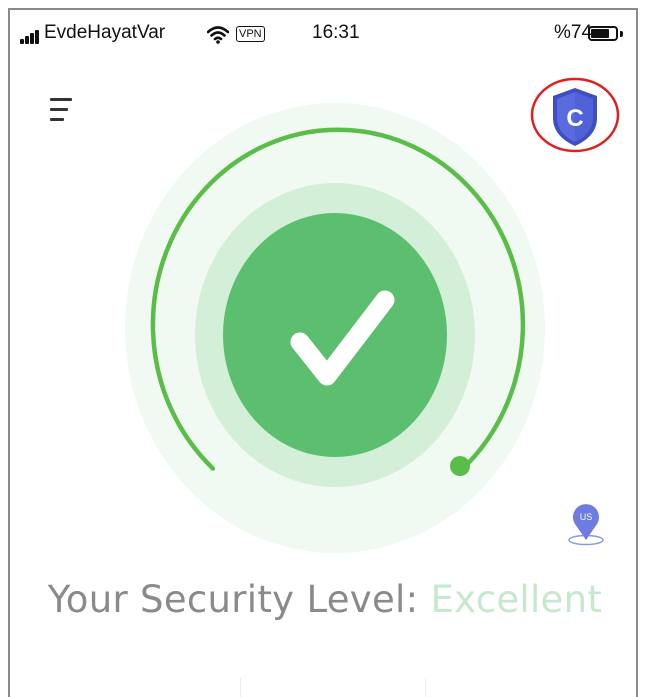  What do you see at coordinates (460, 466) in the screenshot?
I see `gauge-progress-knob` at bounding box center [460, 466].